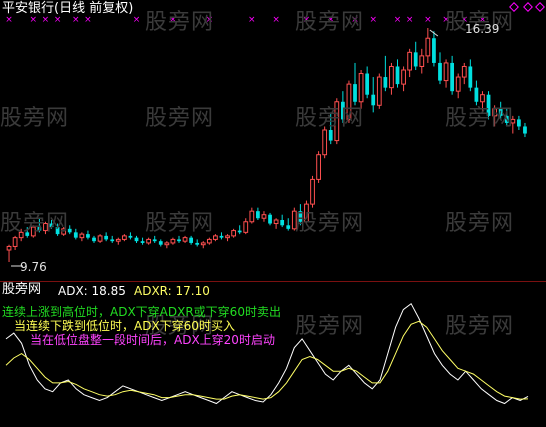 The width and height of the screenshot is (546, 427). What do you see at coordinates (68, 8) in the screenshot?
I see `main-chart-title: 平安银行(日线 前复权)` at bounding box center [68, 8].